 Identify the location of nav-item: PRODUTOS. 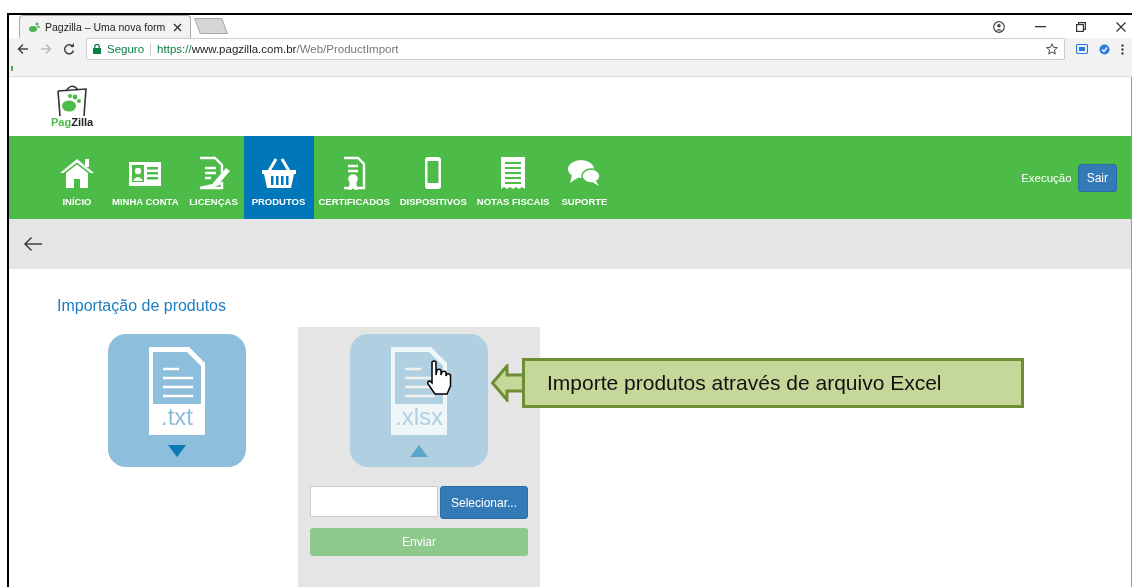
(278, 177).